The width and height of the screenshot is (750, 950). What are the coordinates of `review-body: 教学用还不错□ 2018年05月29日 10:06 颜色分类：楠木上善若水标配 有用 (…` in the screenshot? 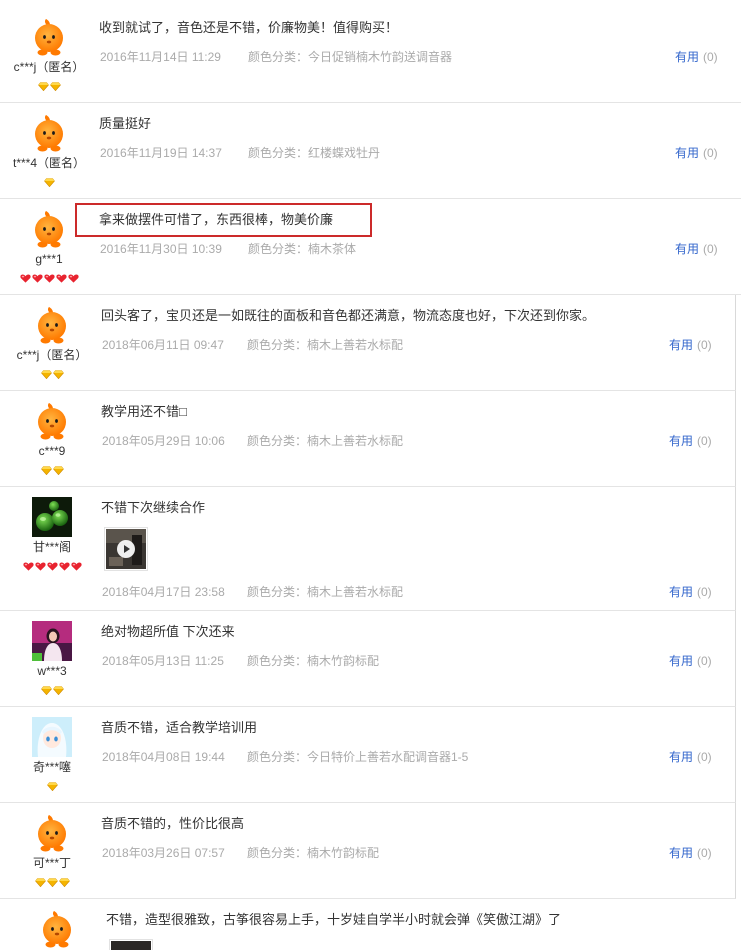 It's located at (367, 425).